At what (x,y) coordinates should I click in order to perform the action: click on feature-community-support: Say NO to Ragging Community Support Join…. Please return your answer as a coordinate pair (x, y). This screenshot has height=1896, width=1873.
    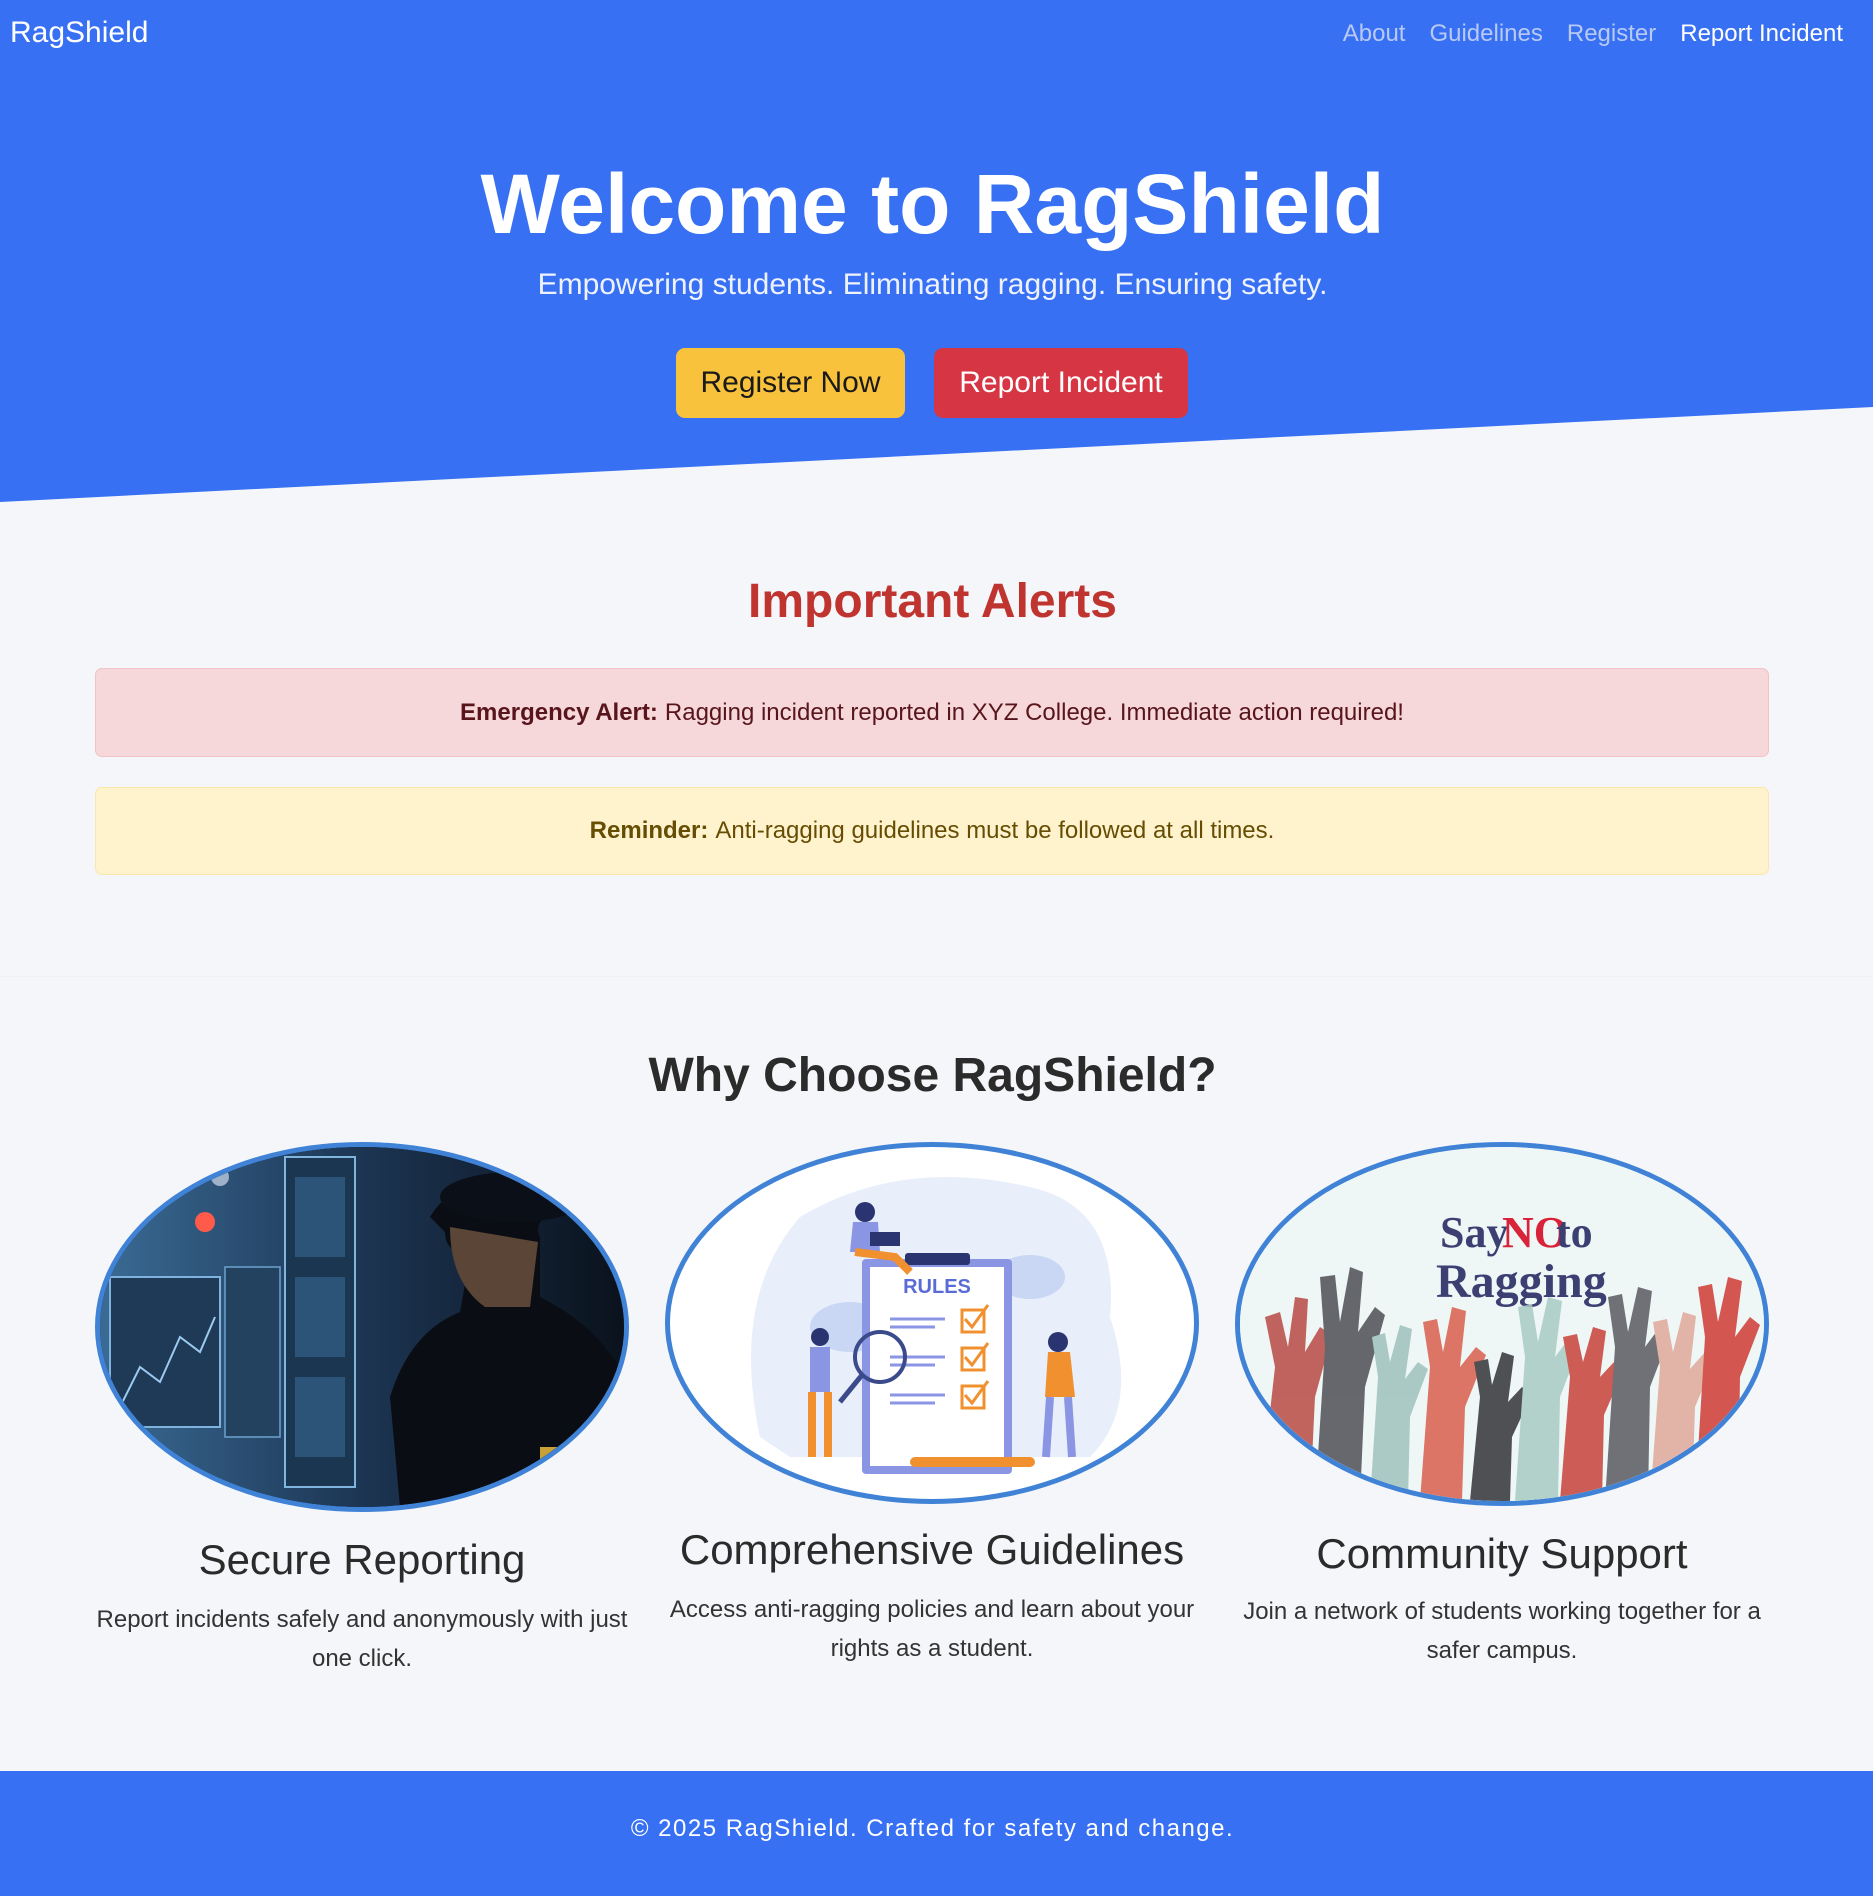
    Looking at the image, I should click on (1502, 1406).